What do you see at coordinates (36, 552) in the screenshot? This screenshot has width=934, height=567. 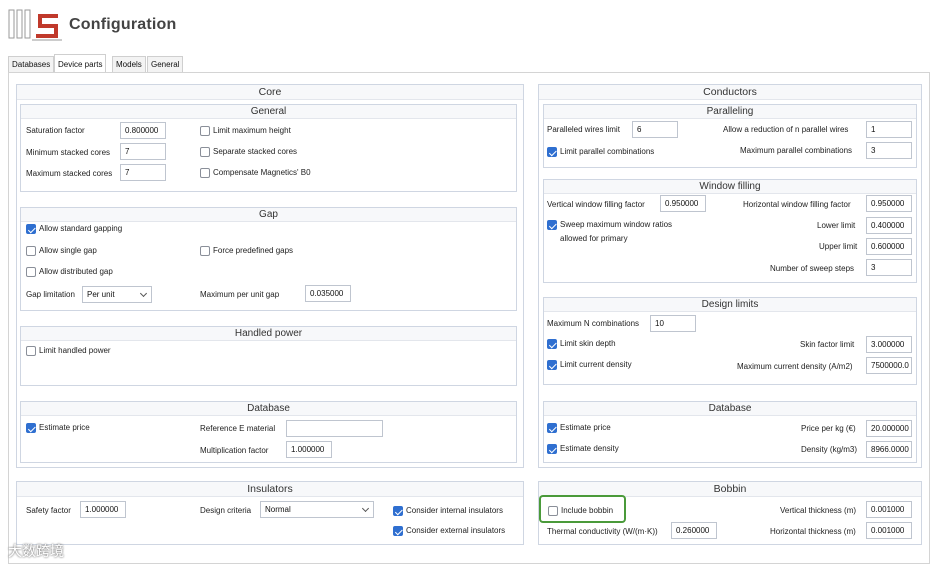 I see `watermark: 大数跨境` at bounding box center [36, 552].